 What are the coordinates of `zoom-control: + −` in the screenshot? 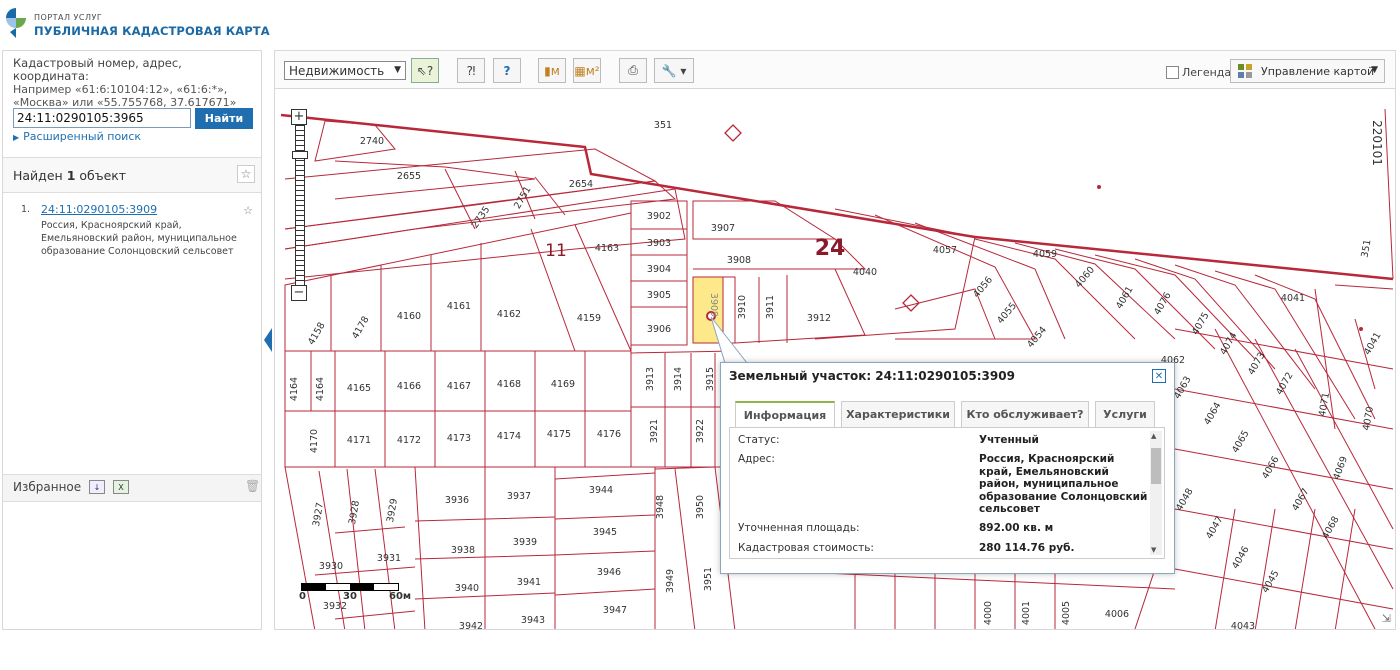 It's located at (300, 205).